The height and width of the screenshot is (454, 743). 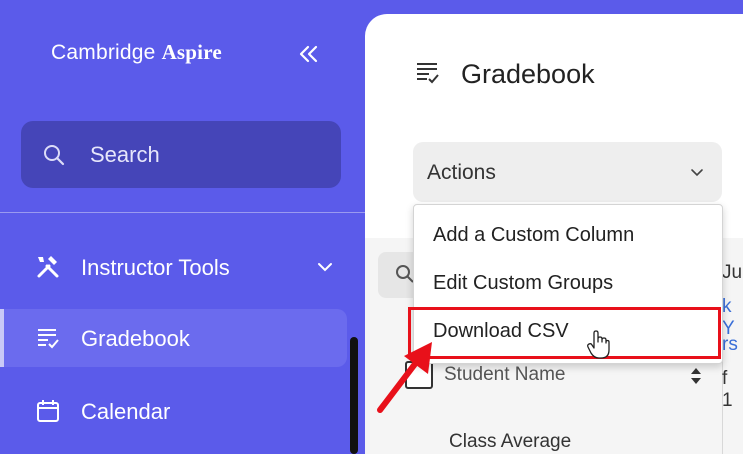 I want to click on calendar-icon, so click(x=48, y=411).